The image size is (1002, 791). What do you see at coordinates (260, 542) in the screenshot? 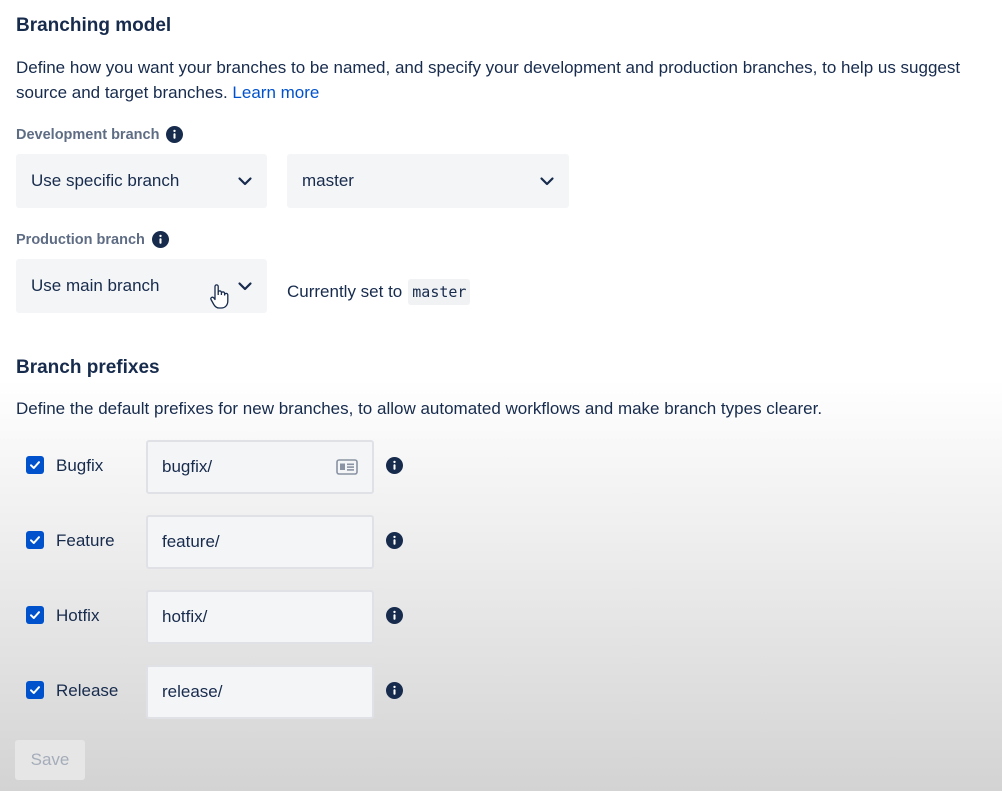
I see `feature-prefix-input: feature/` at bounding box center [260, 542].